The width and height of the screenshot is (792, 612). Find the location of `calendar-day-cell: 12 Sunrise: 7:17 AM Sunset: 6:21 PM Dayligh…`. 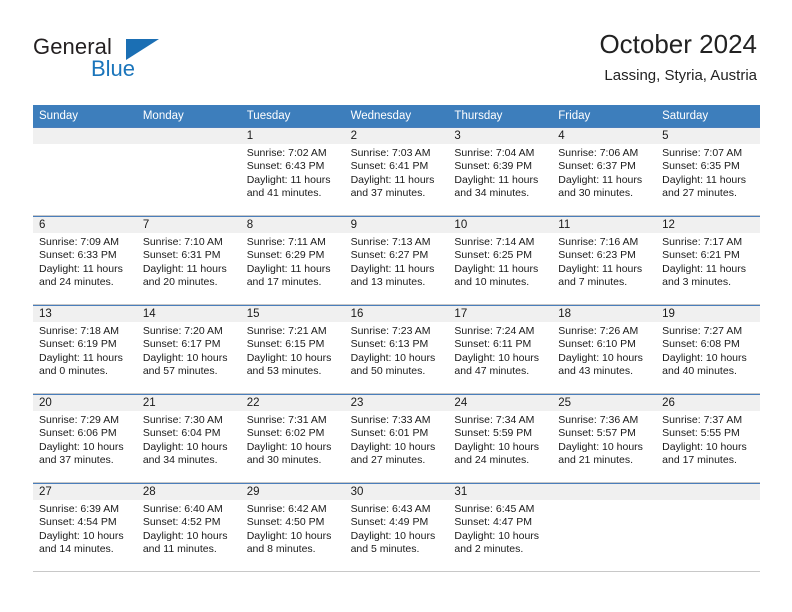

calendar-day-cell: 12 Sunrise: 7:17 AM Sunset: 6:21 PM Dayligh… is located at coordinates (708, 260).